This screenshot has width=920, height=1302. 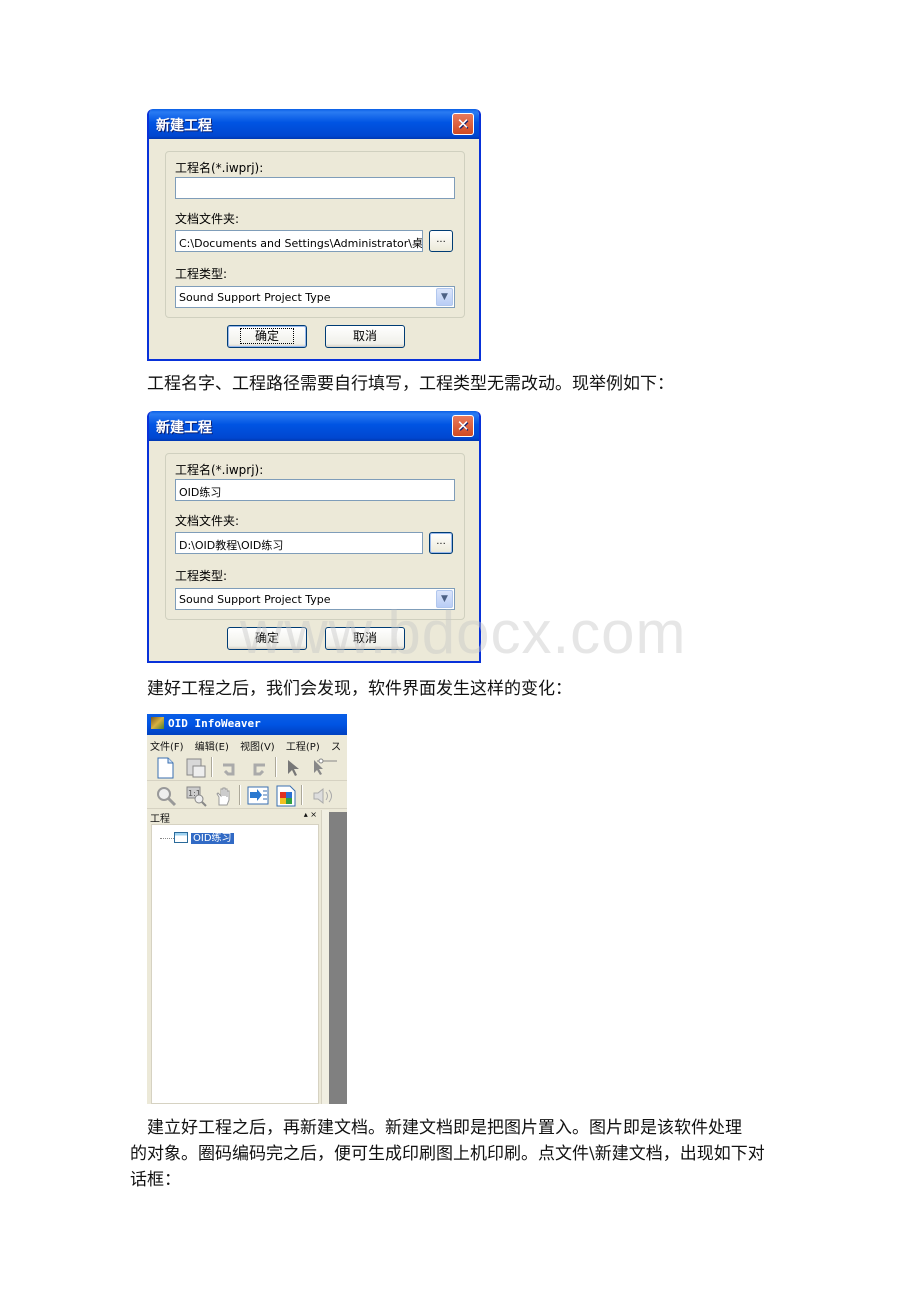 What do you see at coordinates (157, 723) in the screenshot?
I see `app-logo-icon` at bounding box center [157, 723].